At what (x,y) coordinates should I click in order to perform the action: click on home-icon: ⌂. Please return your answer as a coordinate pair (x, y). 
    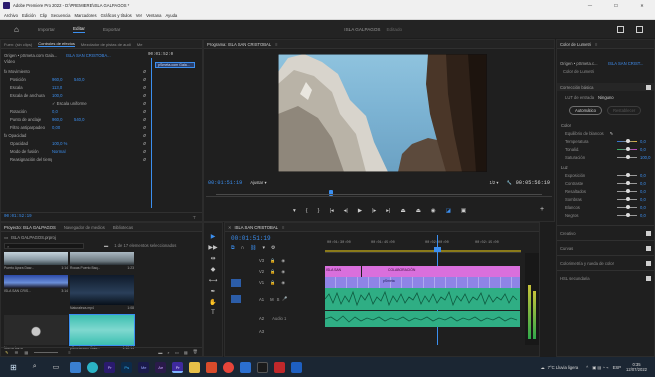
    Looking at the image, I should click on (16, 29).